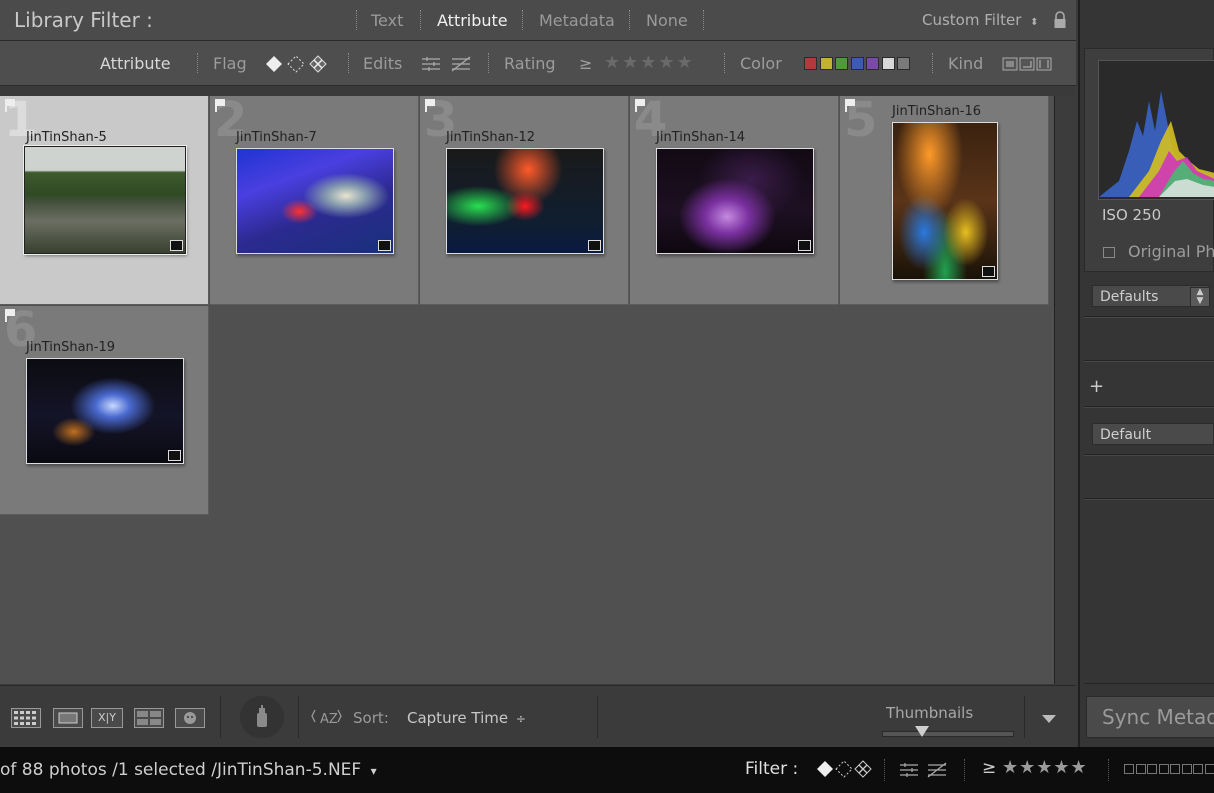 Image resolution: width=1214 pixels, height=793 pixels. Describe the element at coordinates (761, 63) in the screenshot. I see `color-label: Color` at that location.